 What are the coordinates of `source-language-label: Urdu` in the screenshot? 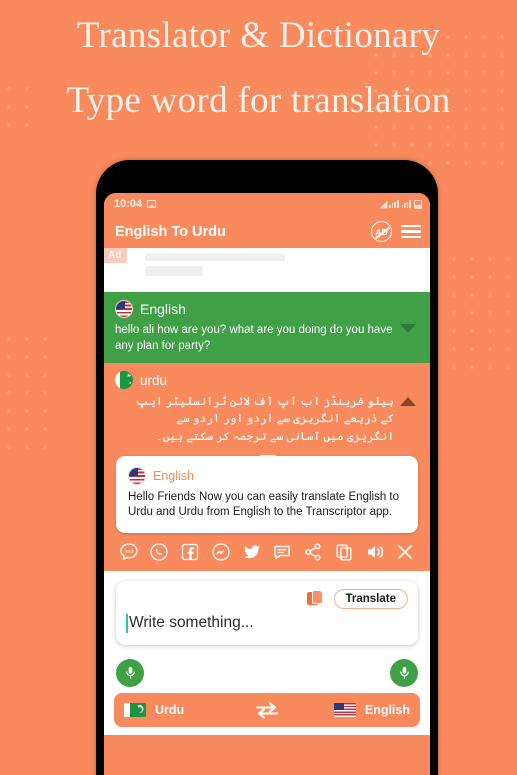 It's located at (170, 709).